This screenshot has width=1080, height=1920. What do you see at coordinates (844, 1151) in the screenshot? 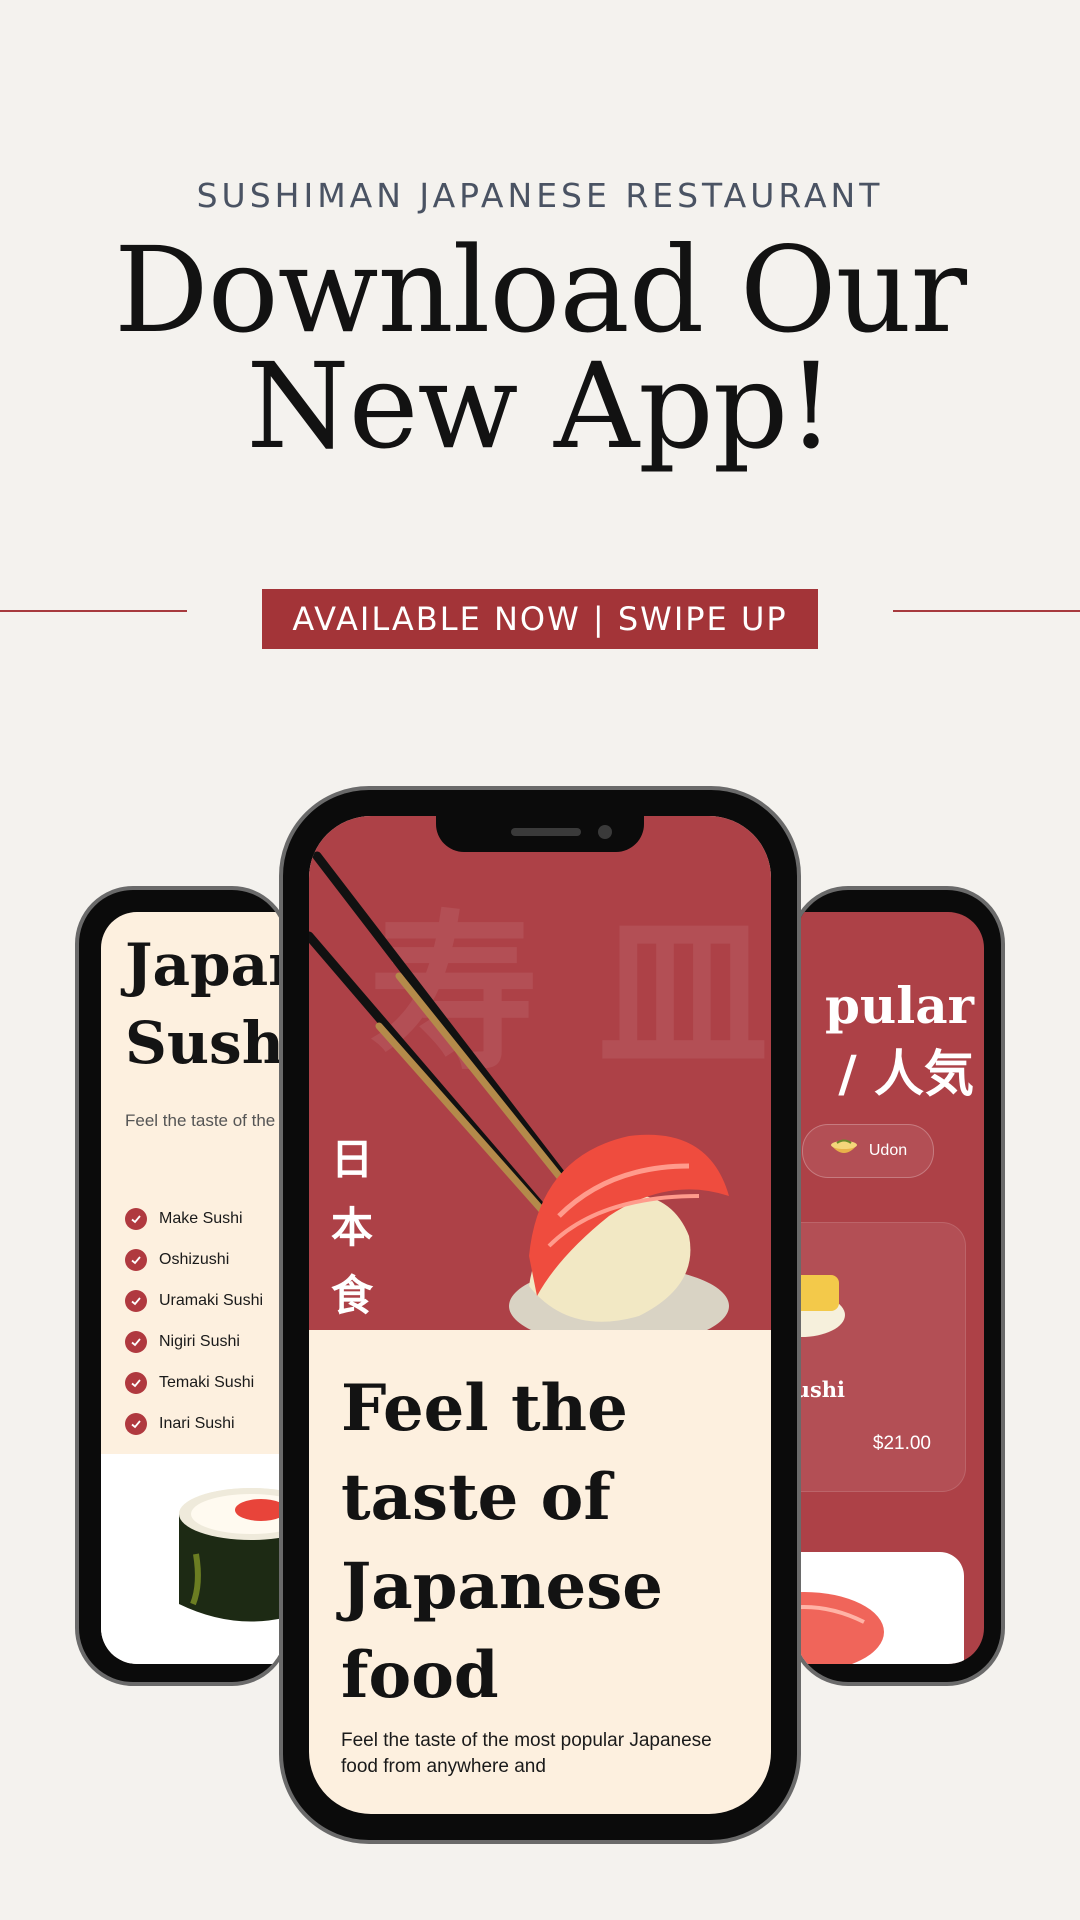
I see `udon-bowl-icon` at bounding box center [844, 1151].